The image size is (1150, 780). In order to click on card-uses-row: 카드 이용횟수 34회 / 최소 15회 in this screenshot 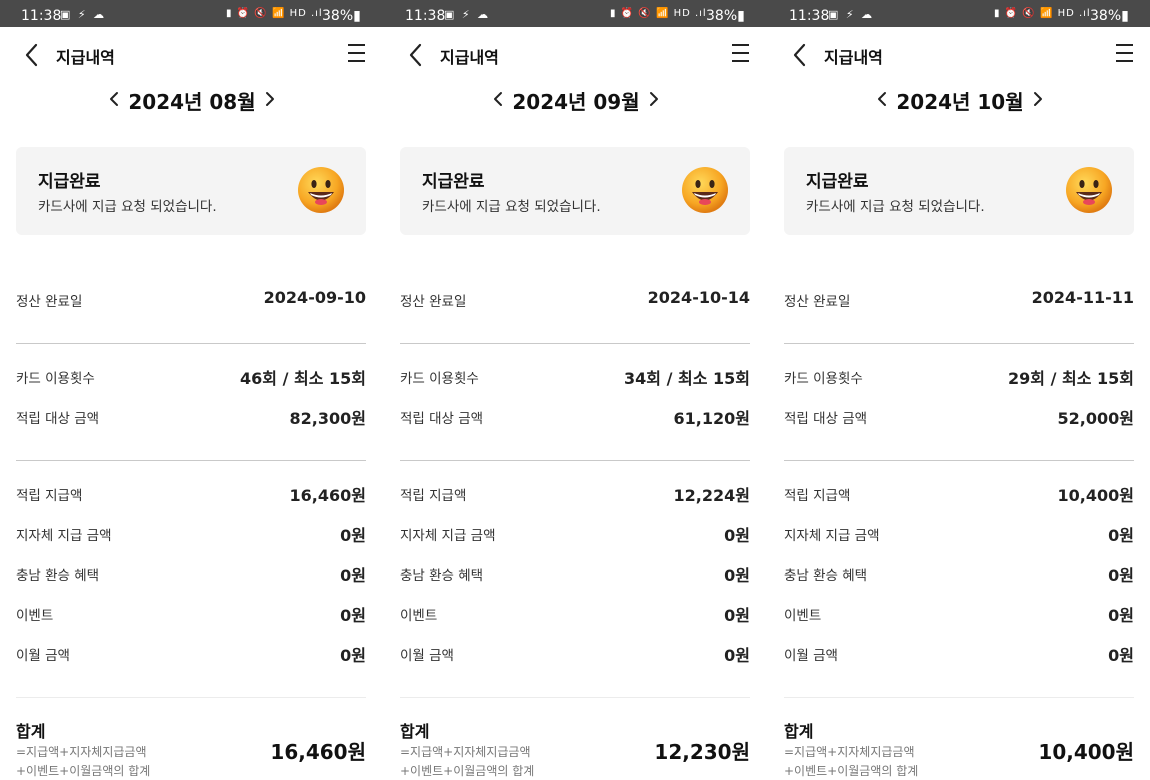, I will do `click(575, 376)`.